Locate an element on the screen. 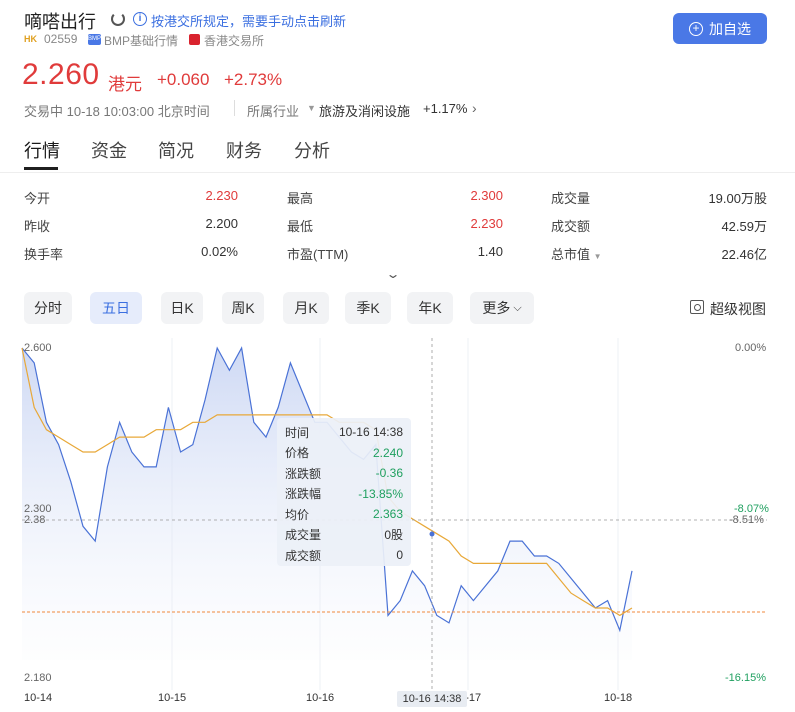  tooltip-row-change: 涨跌额 -0.36 is located at coordinates (344, 473).